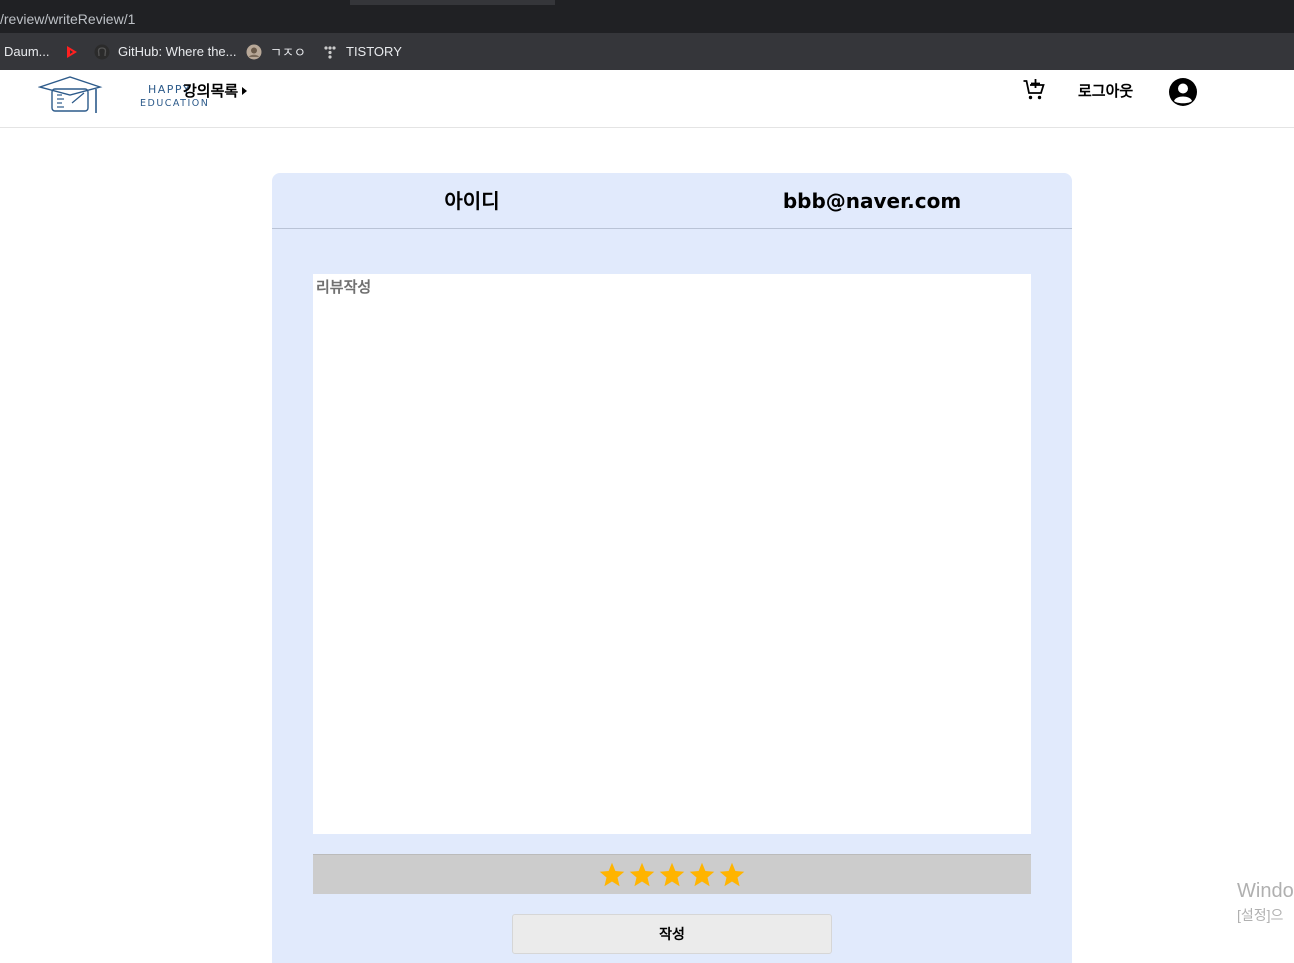 The width and height of the screenshot is (1294, 963). Describe the element at coordinates (211, 91) in the screenshot. I see `nav-course-list-label: 강의목록` at that location.